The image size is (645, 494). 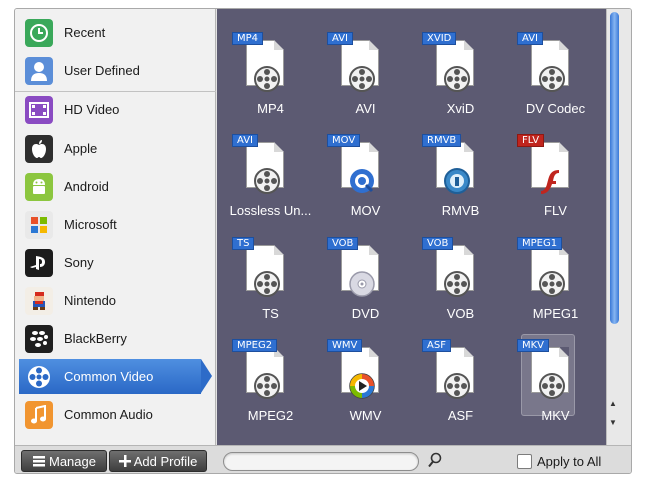 What do you see at coordinates (72, 461) in the screenshot?
I see `manage-label: Manage` at bounding box center [72, 461].